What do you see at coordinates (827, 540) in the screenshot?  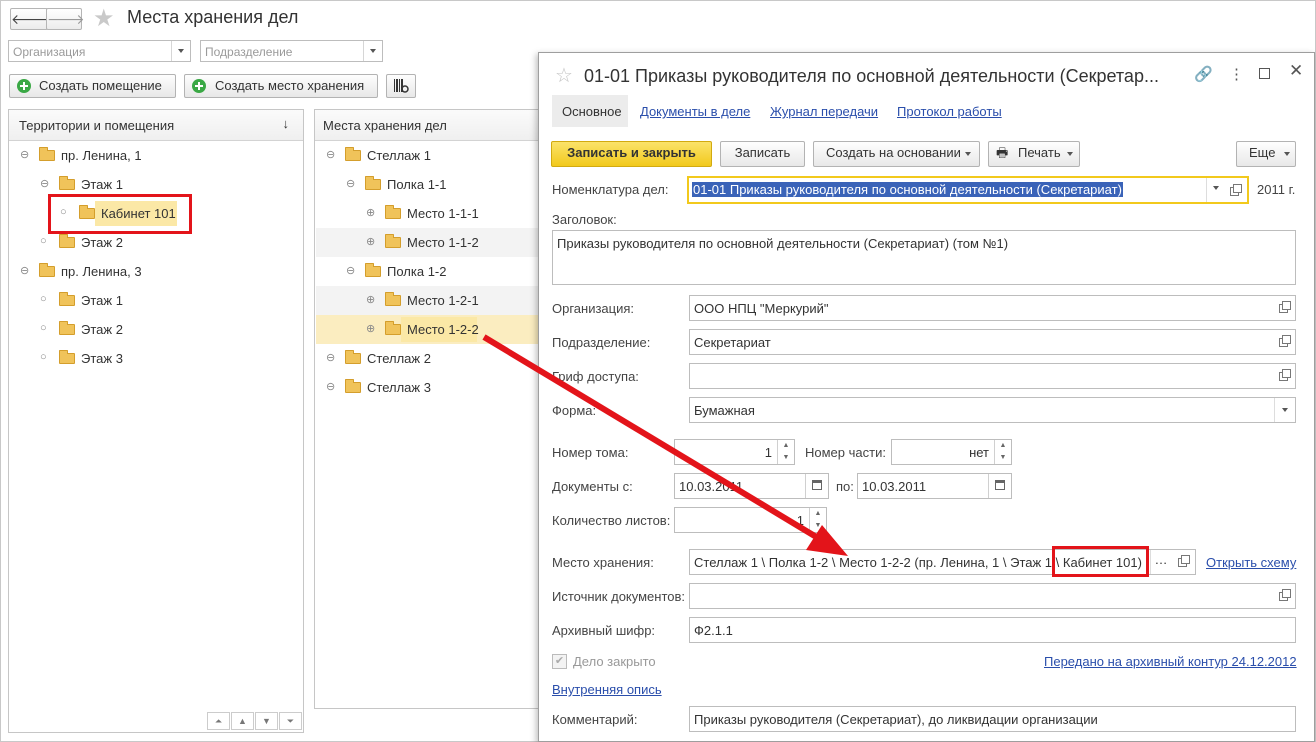 I see `annotation-arrow-head` at bounding box center [827, 540].